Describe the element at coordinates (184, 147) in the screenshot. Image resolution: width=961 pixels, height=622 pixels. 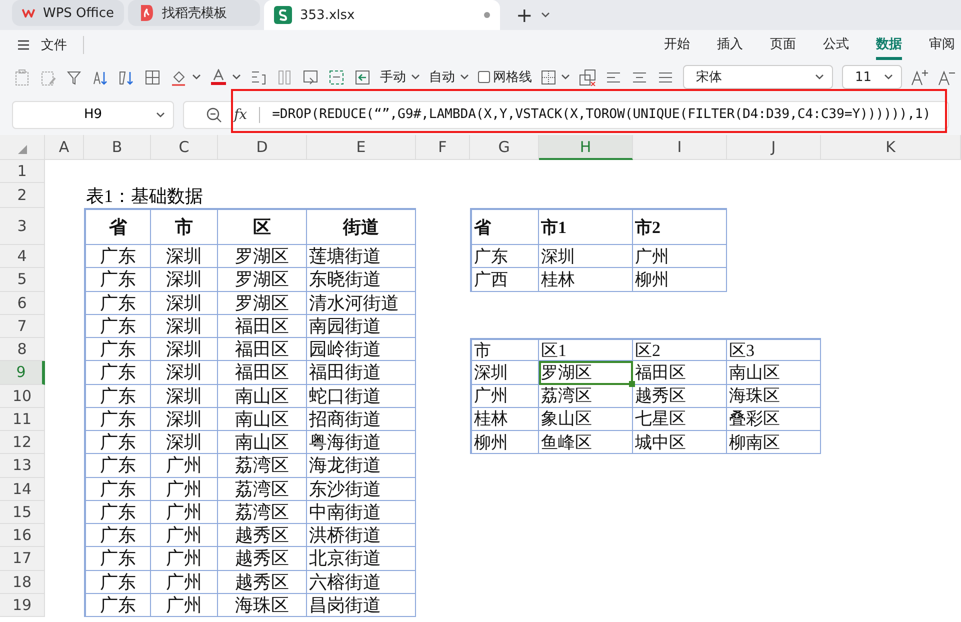
I see `column-header: C` at that location.